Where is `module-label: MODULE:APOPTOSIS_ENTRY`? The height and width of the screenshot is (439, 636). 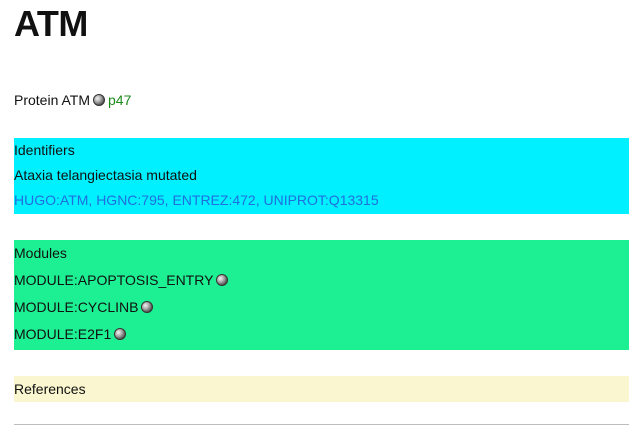 module-label: MODULE:APOPTOSIS_ENTRY is located at coordinates (114, 280).